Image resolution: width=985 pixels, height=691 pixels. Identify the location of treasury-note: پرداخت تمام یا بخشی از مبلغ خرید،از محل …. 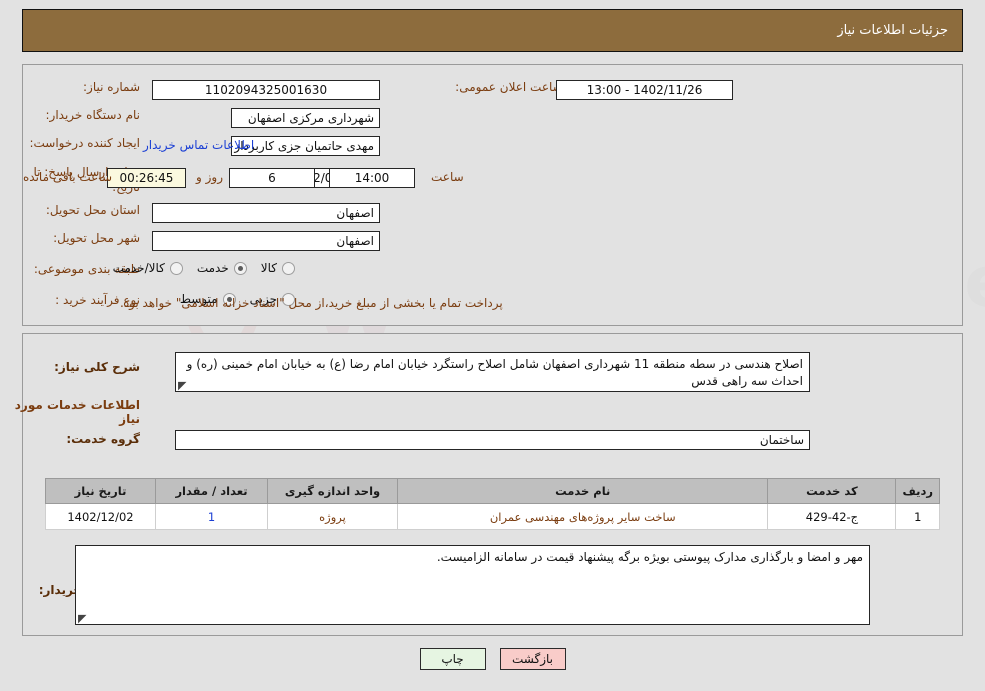
(311, 303).